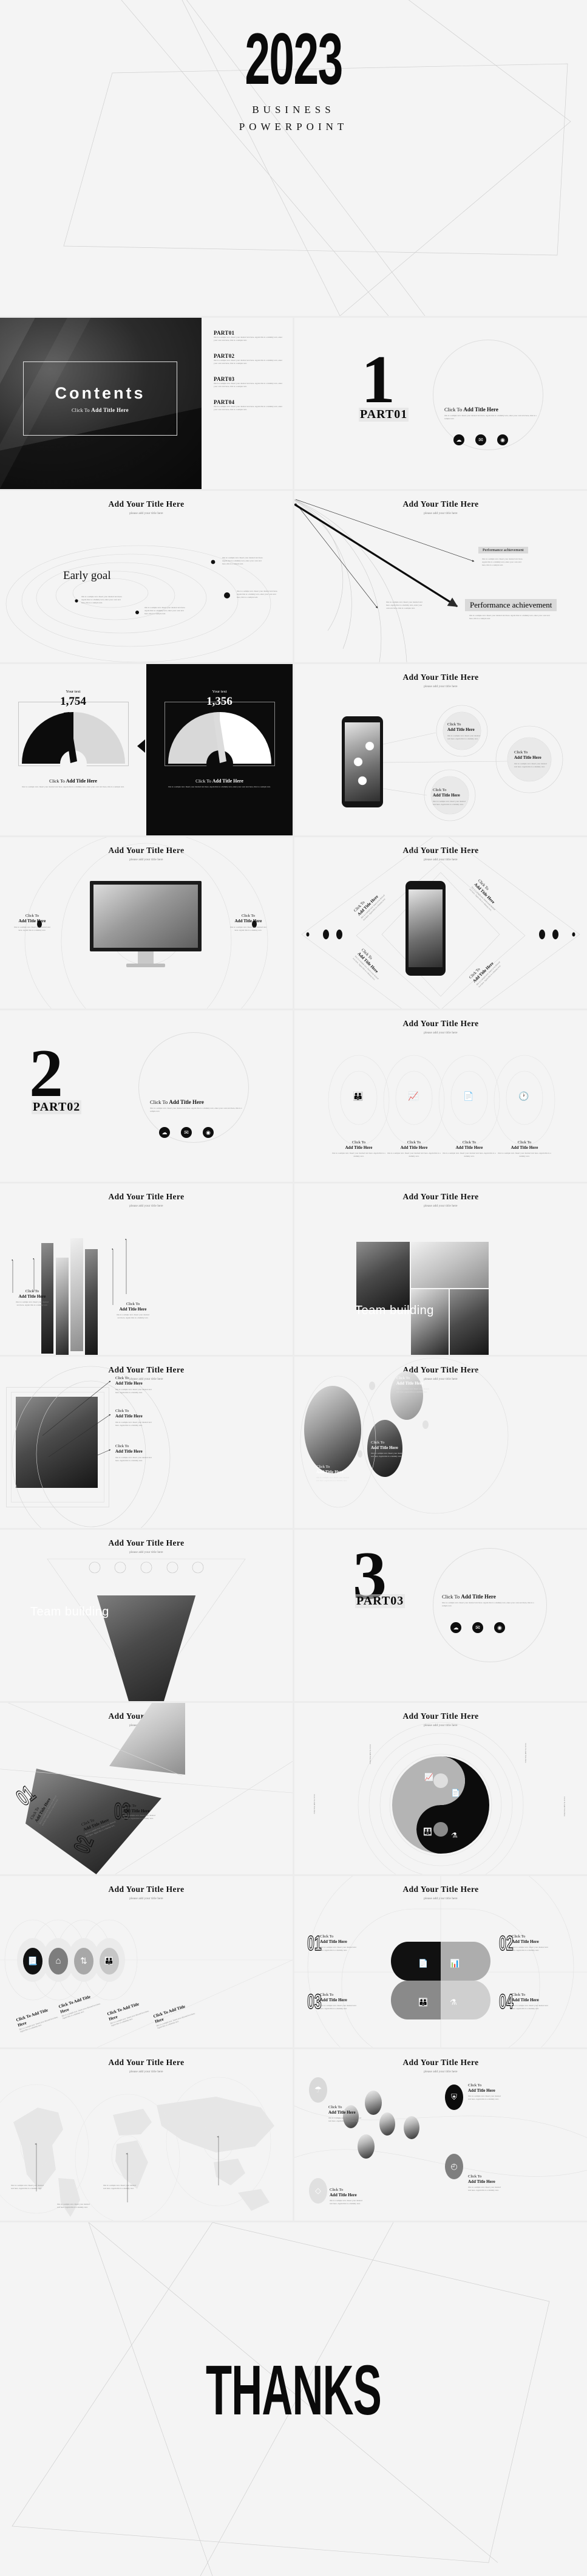 This screenshot has height=2576, width=587. What do you see at coordinates (87, 575) in the screenshot?
I see `early-goal-label: Early goal` at bounding box center [87, 575].